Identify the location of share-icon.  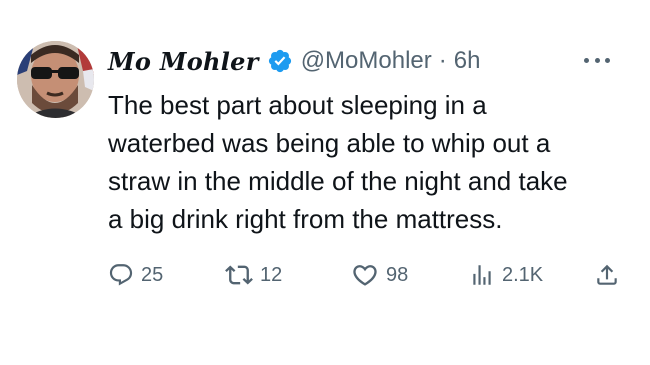
(607, 274).